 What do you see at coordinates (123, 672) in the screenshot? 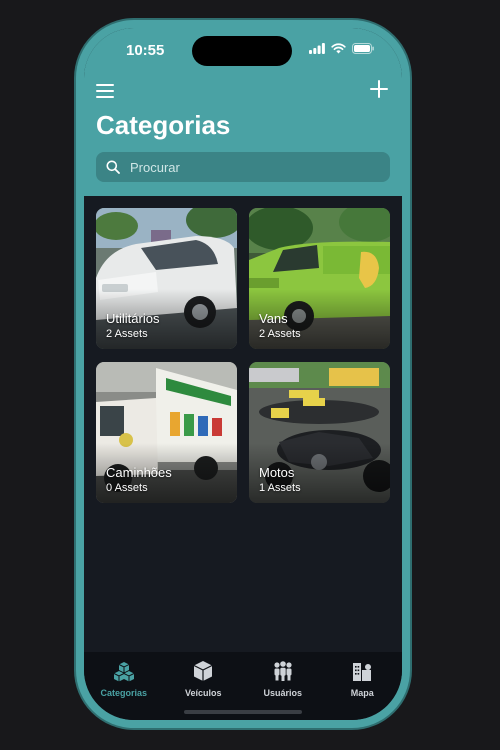
I see `cubes-icon` at bounding box center [123, 672].